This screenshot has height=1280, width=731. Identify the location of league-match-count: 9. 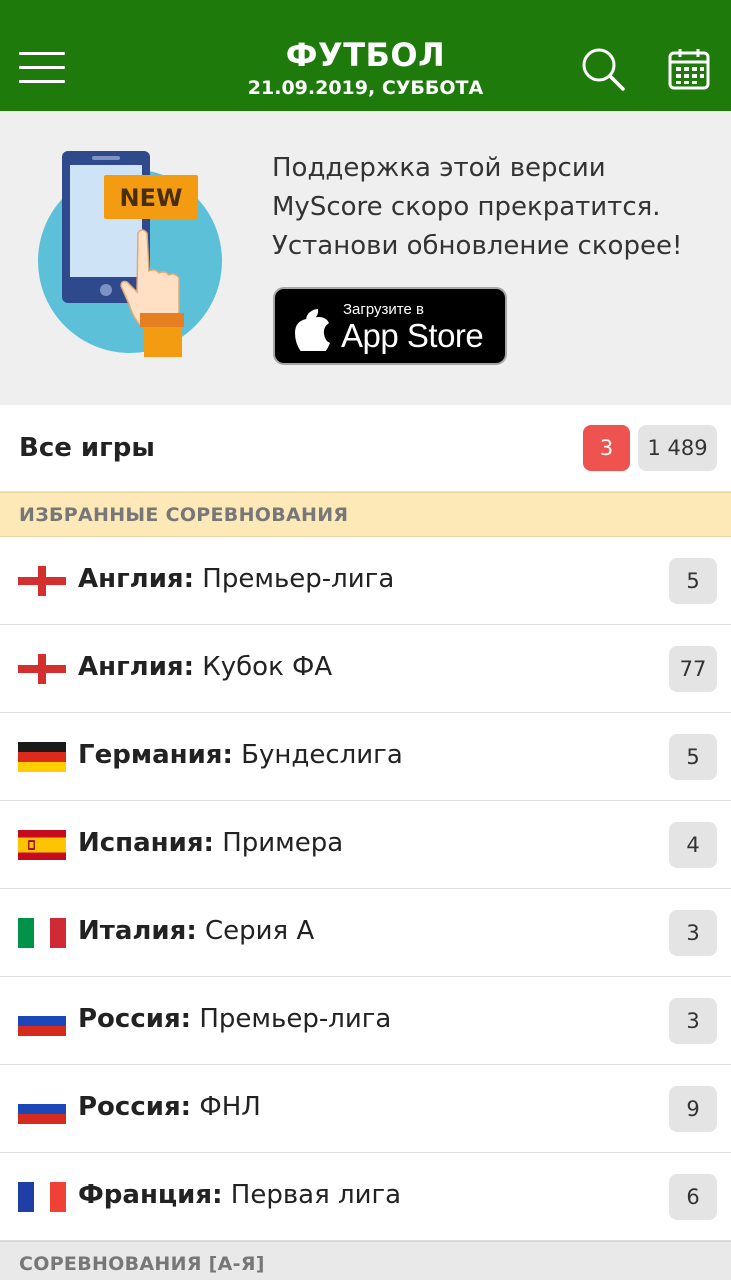
(693, 1109).